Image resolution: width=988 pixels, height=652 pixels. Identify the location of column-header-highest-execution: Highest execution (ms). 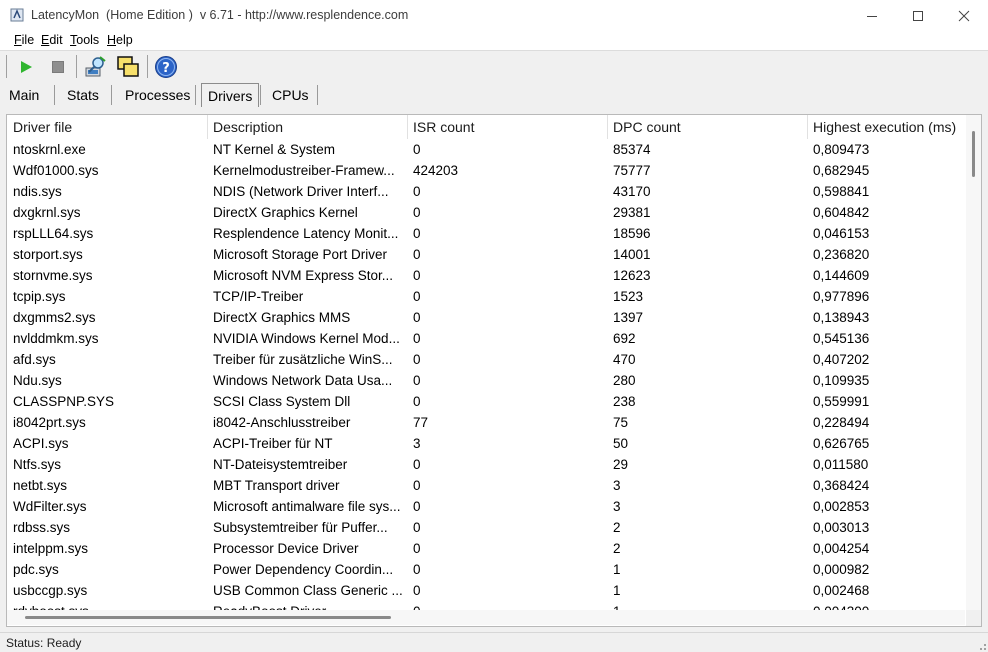
(886, 127).